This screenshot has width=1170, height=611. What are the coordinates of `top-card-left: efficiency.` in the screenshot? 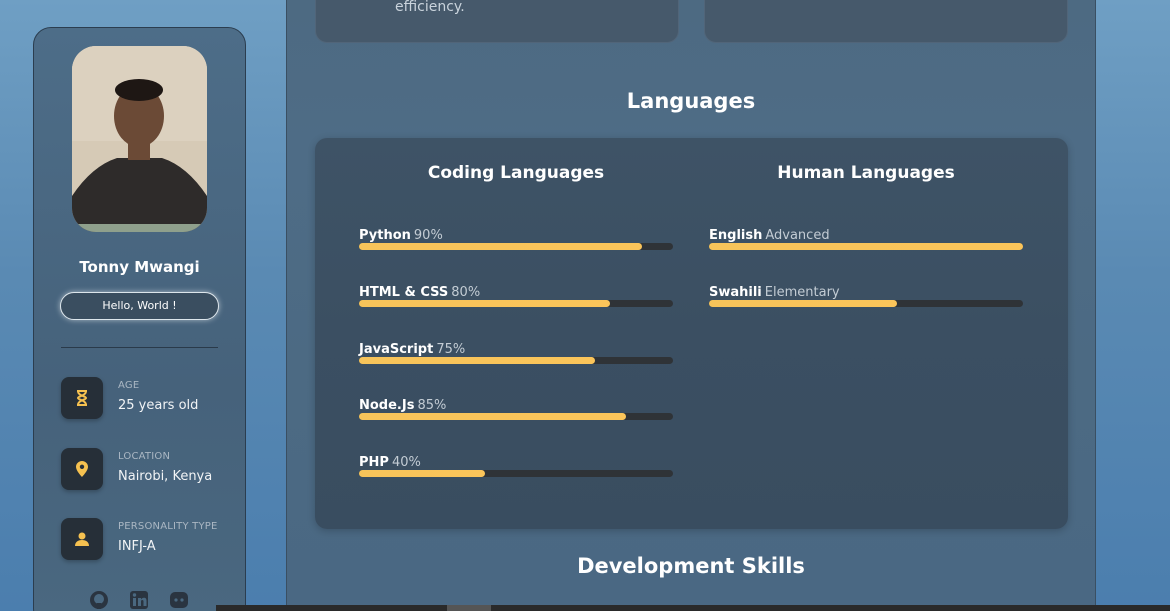 It's located at (497, 21).